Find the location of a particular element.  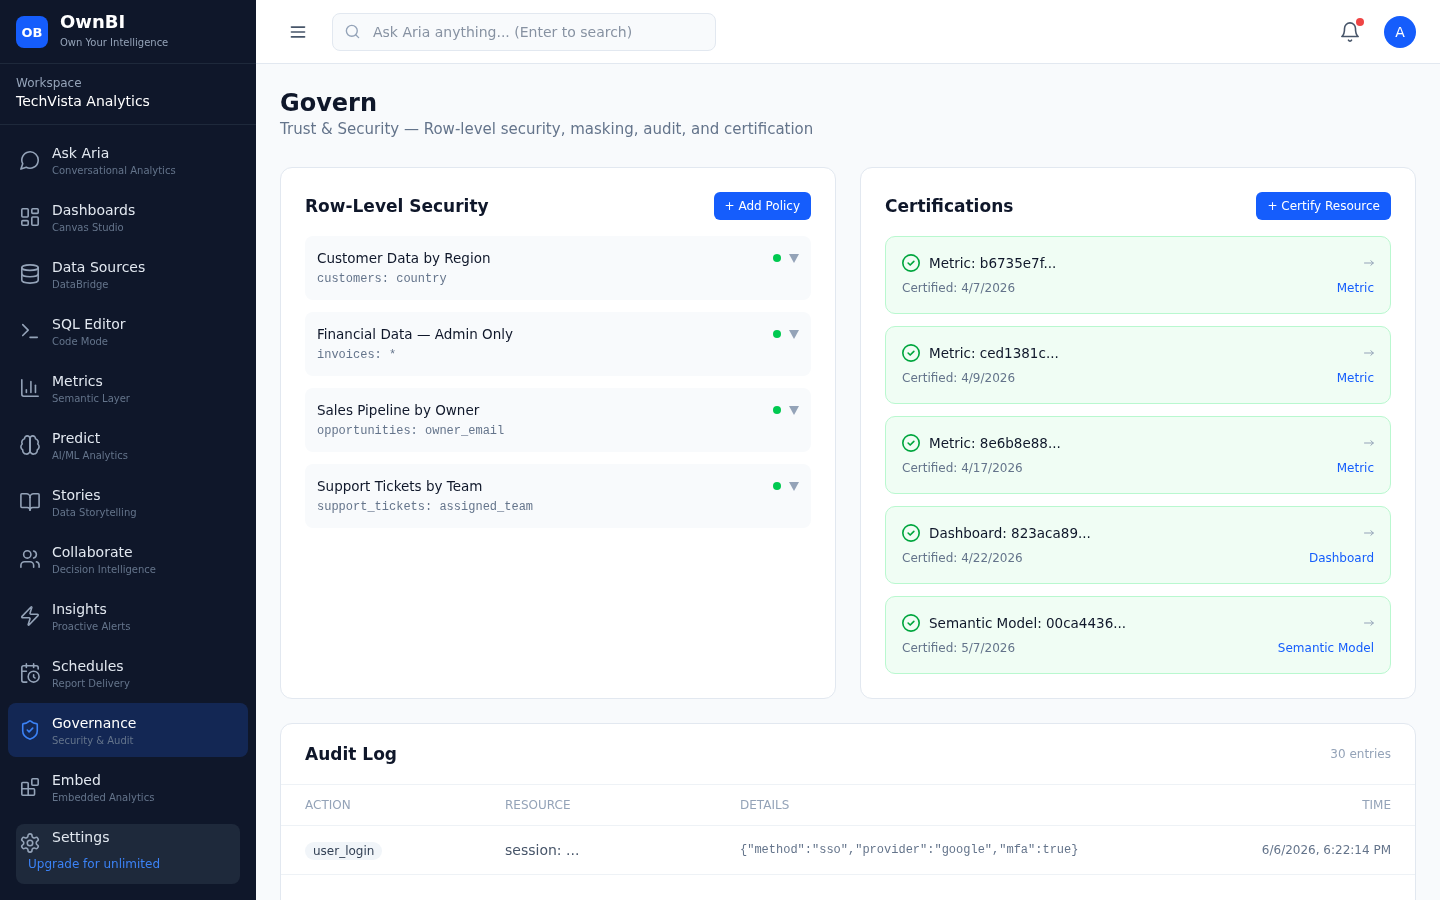

nav-item: Data Sources DataBridge is located at coordinates (128, 274).